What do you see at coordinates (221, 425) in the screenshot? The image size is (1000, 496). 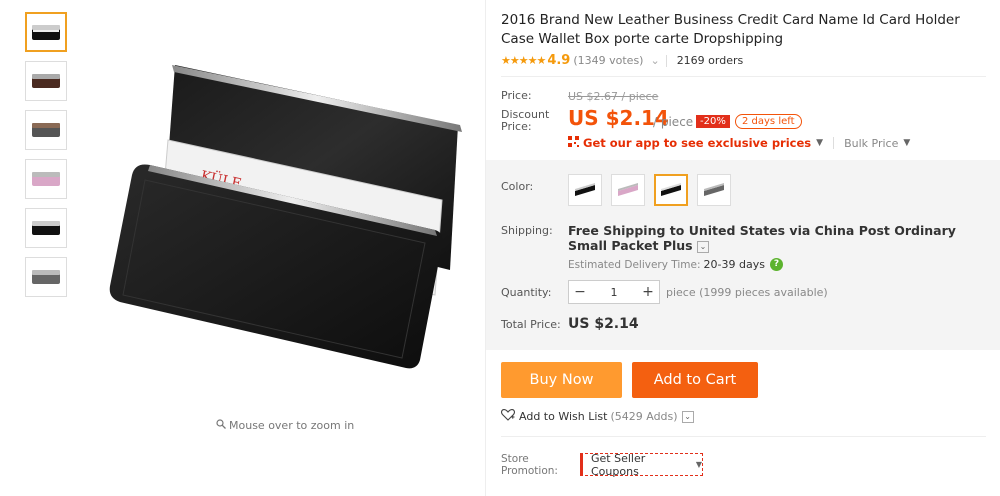 I see `magnifier-icon` at bounding box center [221, 425].